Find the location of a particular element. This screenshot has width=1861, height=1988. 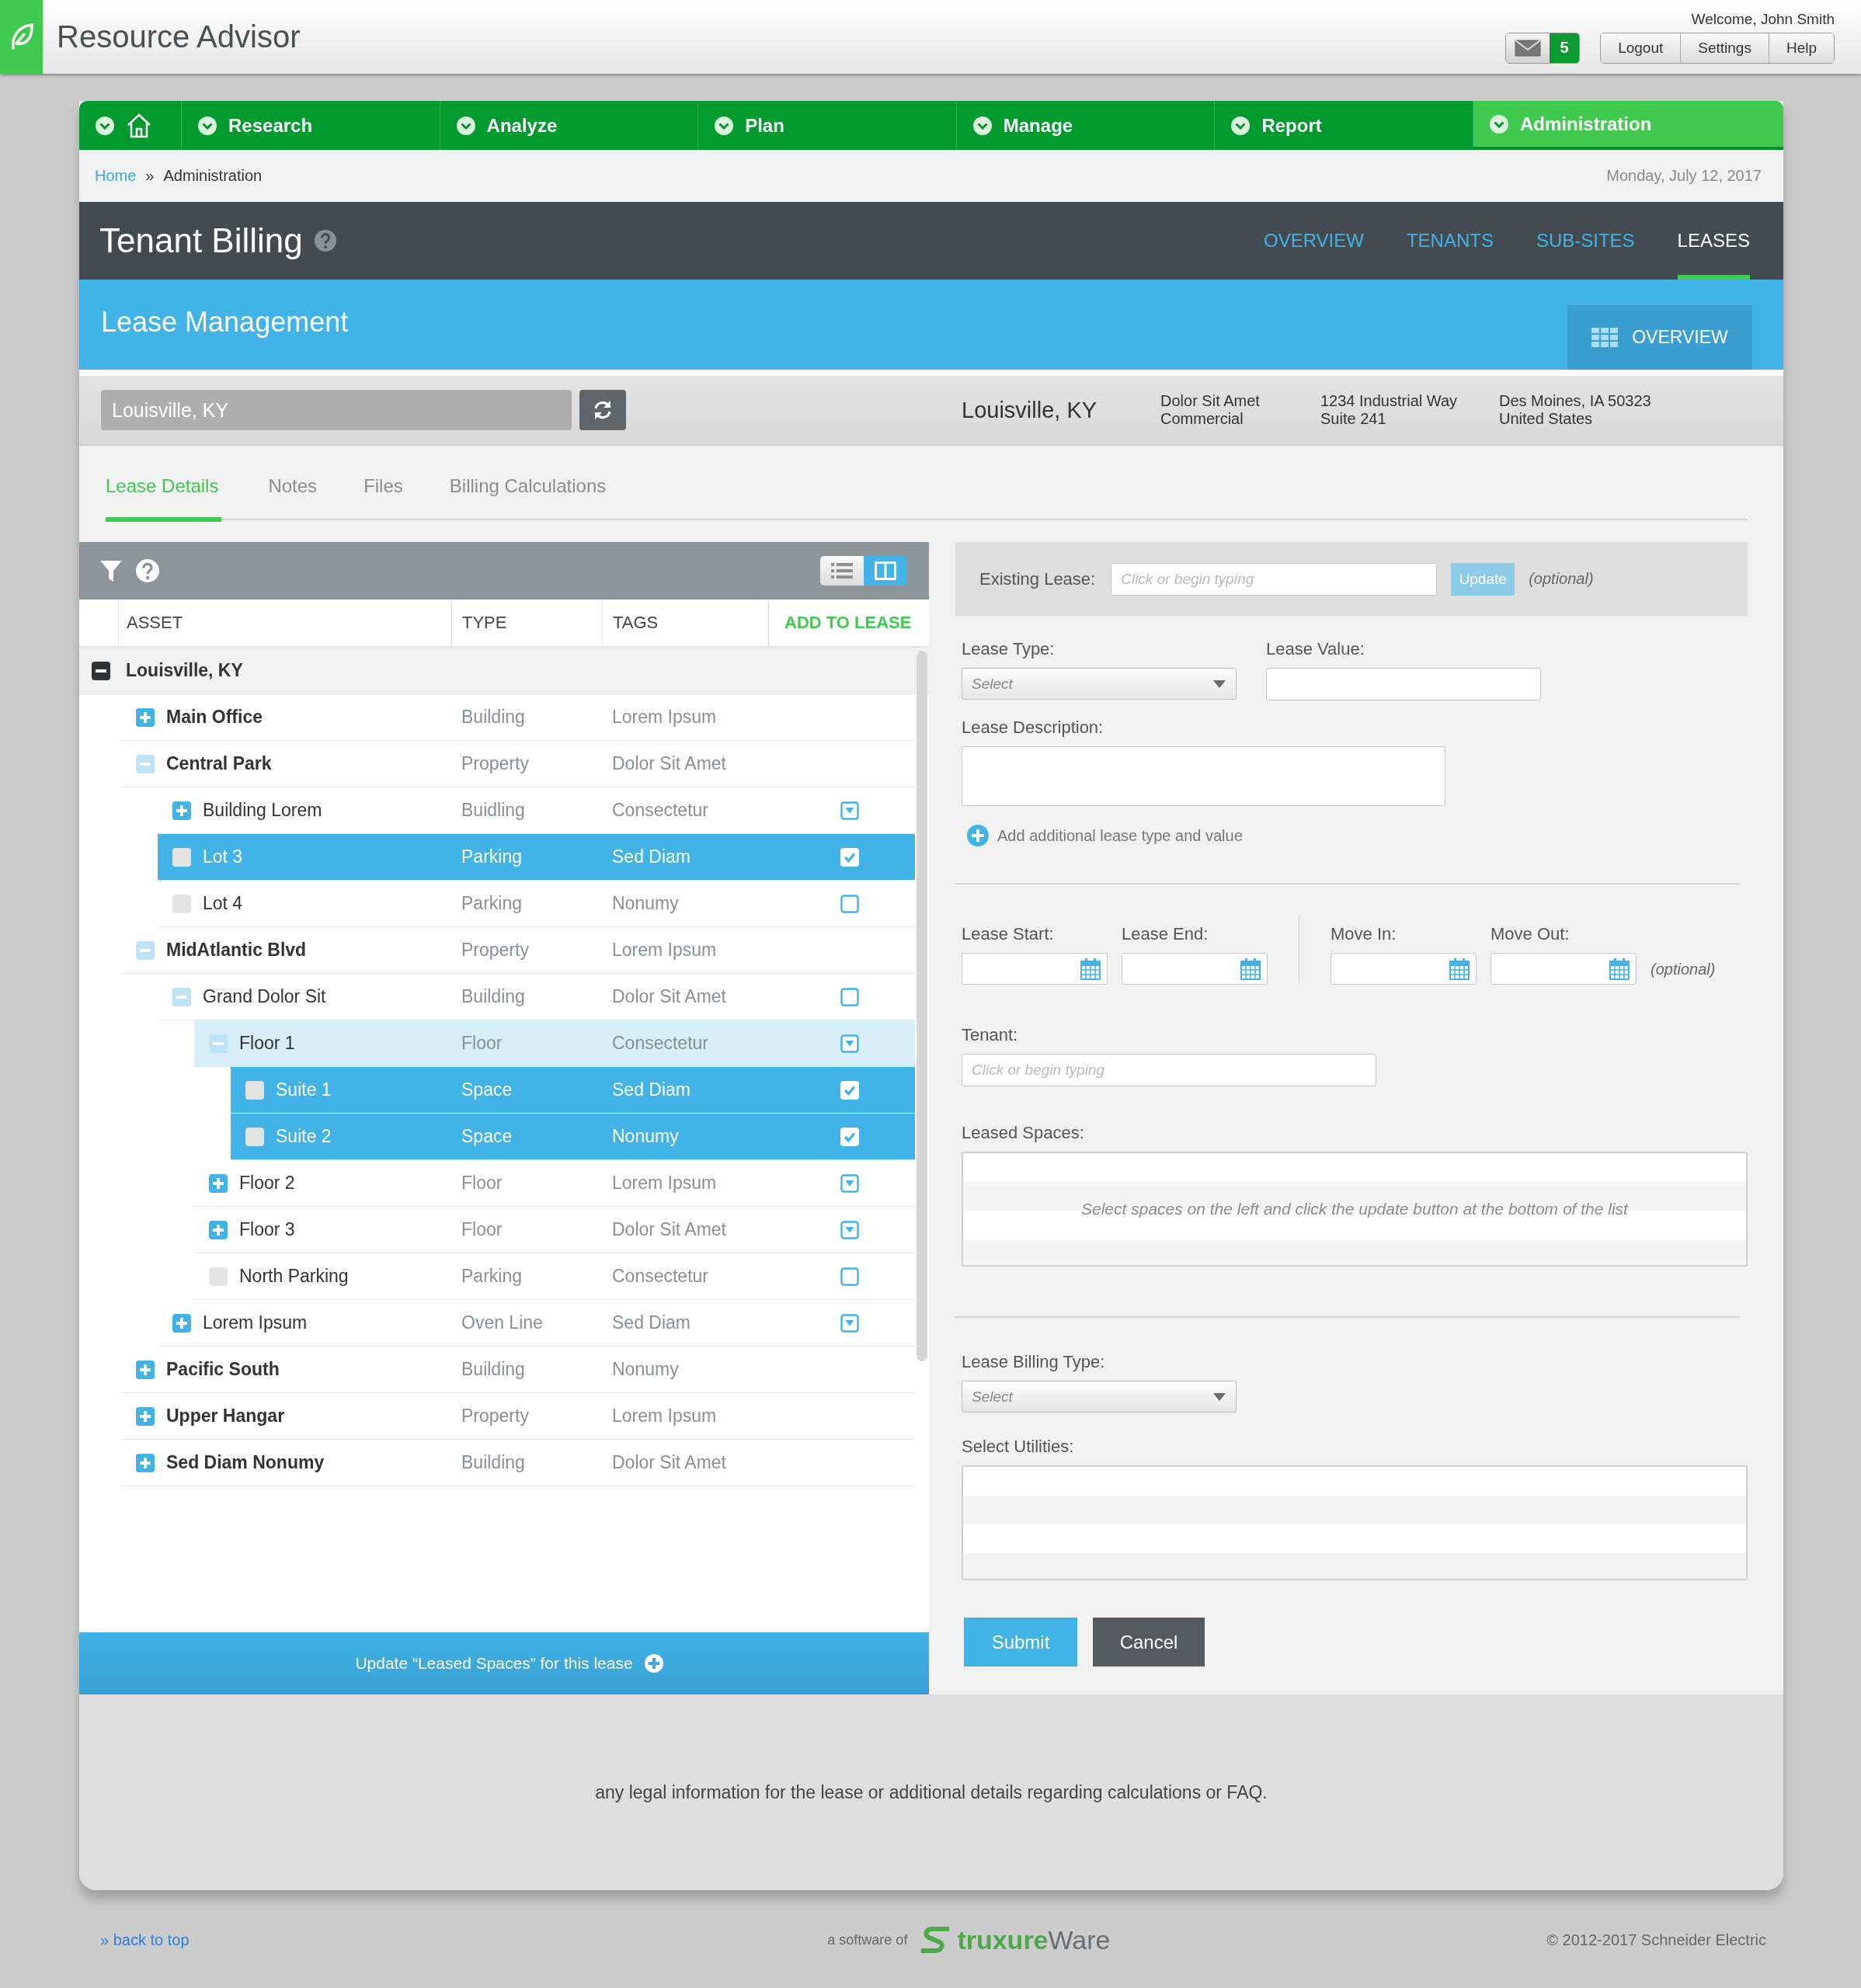

caret-icon is located at coordinates (1219, 684).